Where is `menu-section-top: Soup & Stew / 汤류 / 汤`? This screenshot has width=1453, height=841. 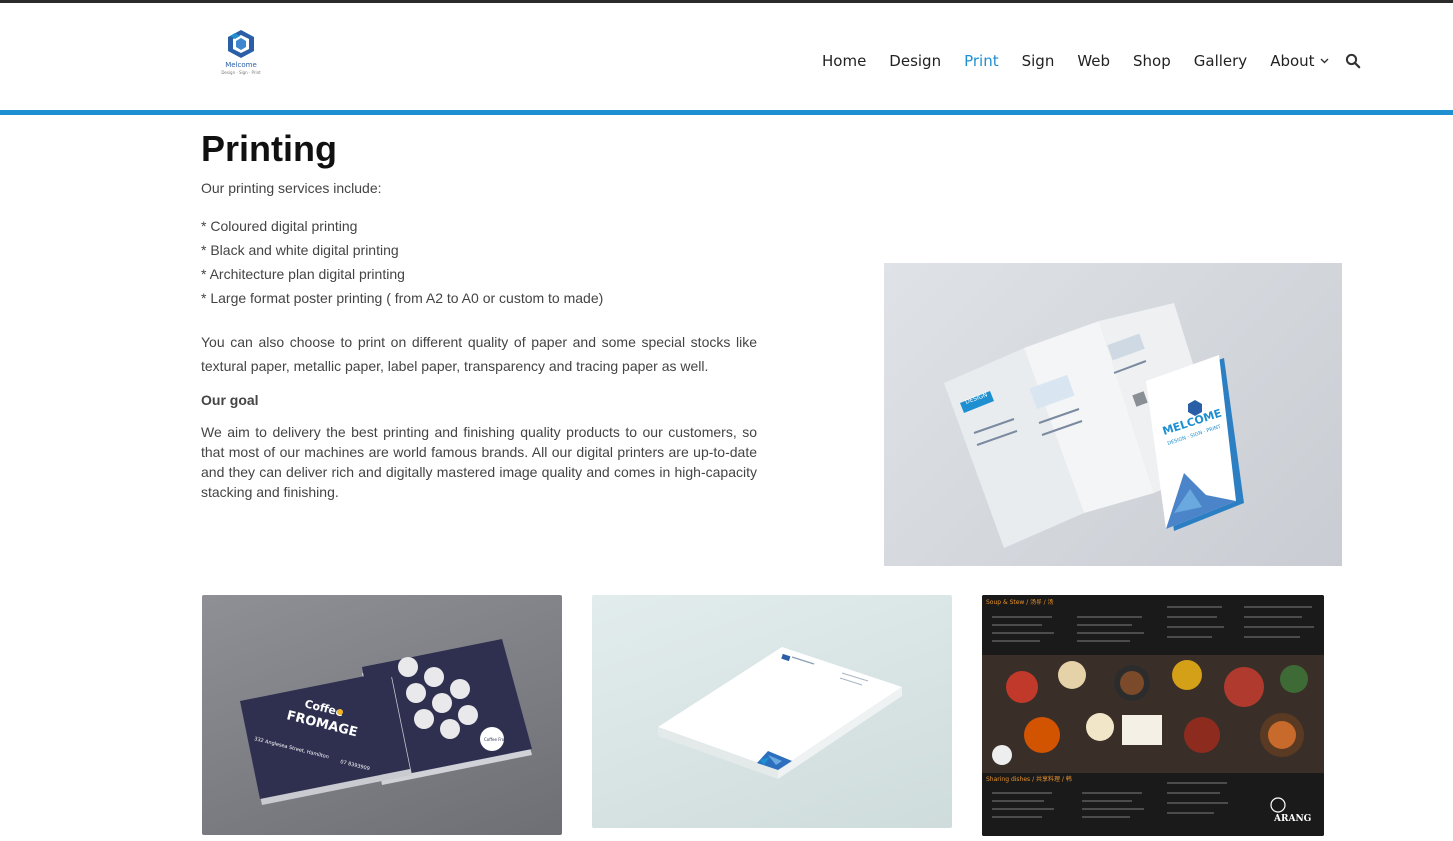 menu-section-top: Soup & Stew / 汤류 / 汤 is located at coordinates (1020, 602).